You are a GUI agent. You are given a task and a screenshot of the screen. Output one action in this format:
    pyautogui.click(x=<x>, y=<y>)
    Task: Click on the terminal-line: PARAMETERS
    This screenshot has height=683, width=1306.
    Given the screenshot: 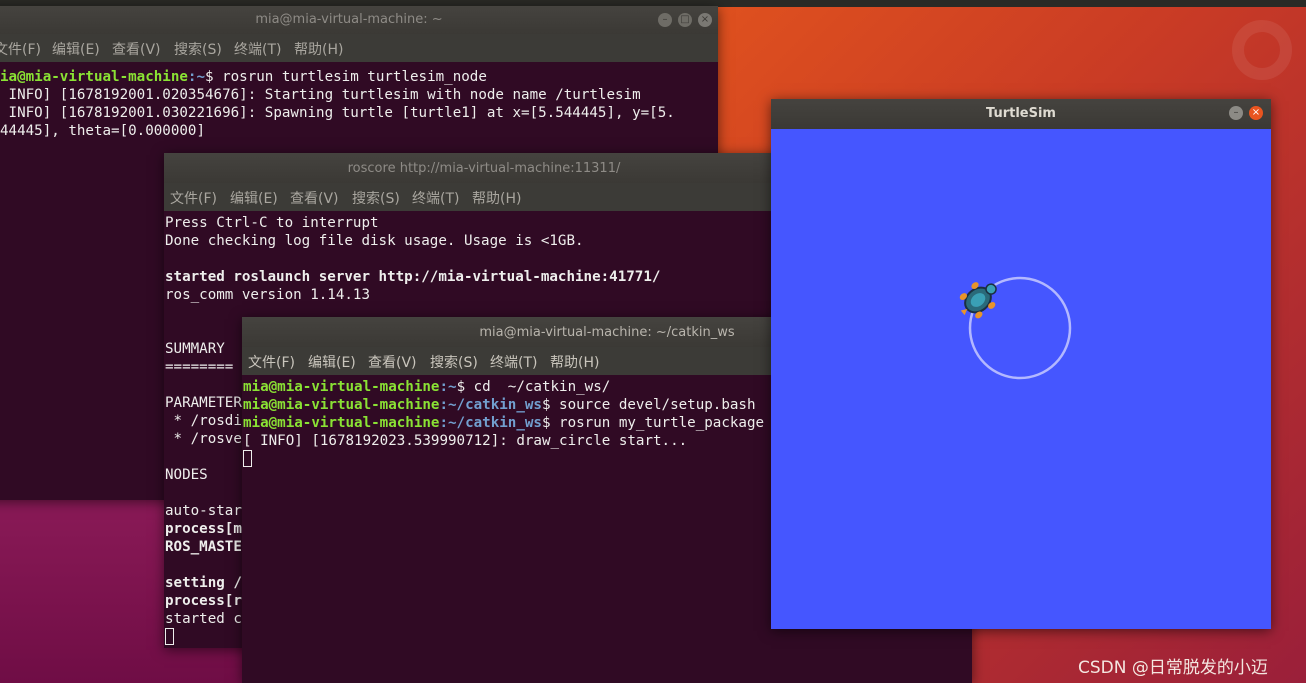 What is the action you would take?
    pyautogui.click(x=208, y=403)
    